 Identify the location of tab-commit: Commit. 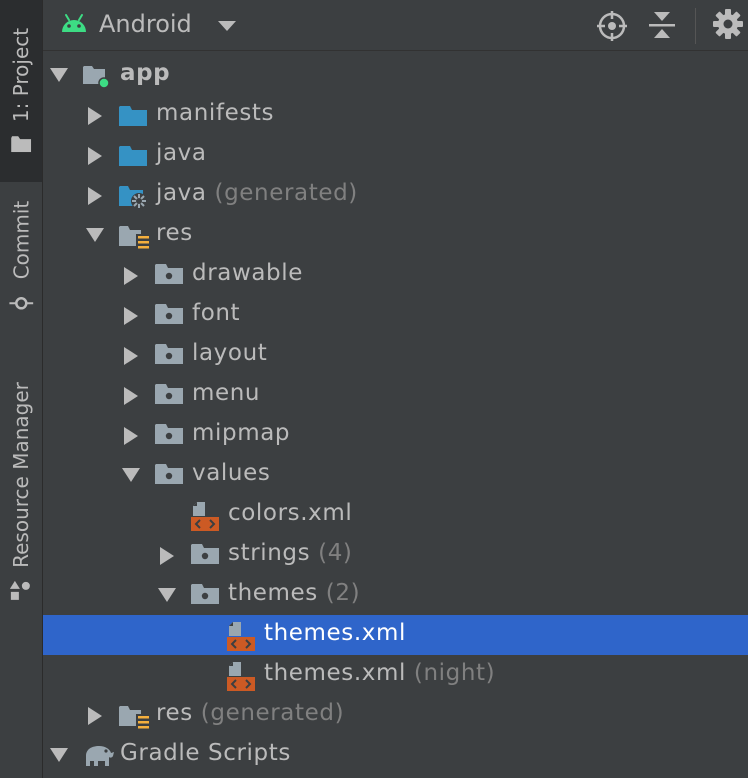
(21, 257).